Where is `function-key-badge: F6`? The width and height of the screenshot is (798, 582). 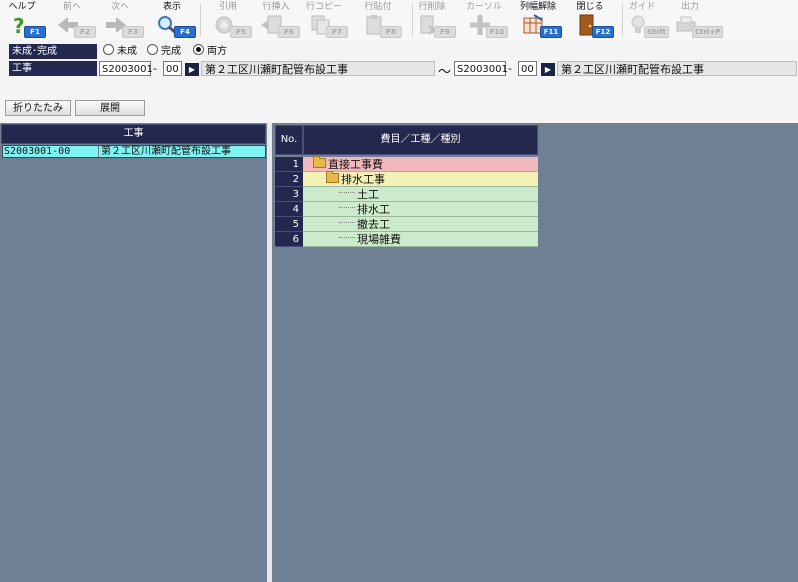
function-key-badge: F6 is located at coordinates (289, 32).